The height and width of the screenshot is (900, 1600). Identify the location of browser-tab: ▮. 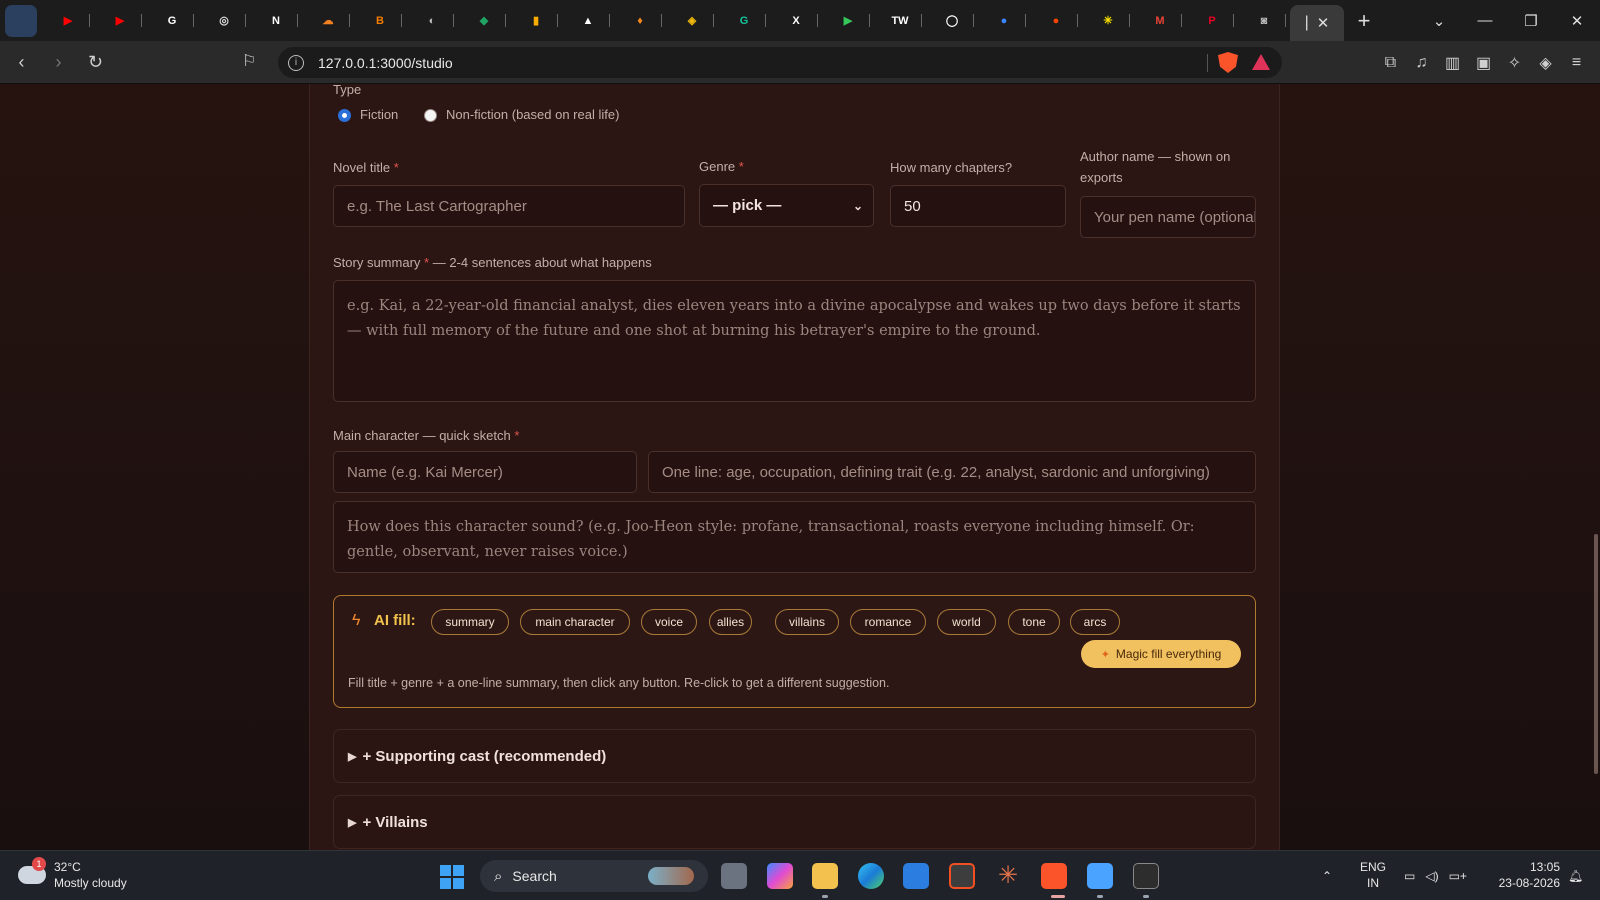
(536, 20).